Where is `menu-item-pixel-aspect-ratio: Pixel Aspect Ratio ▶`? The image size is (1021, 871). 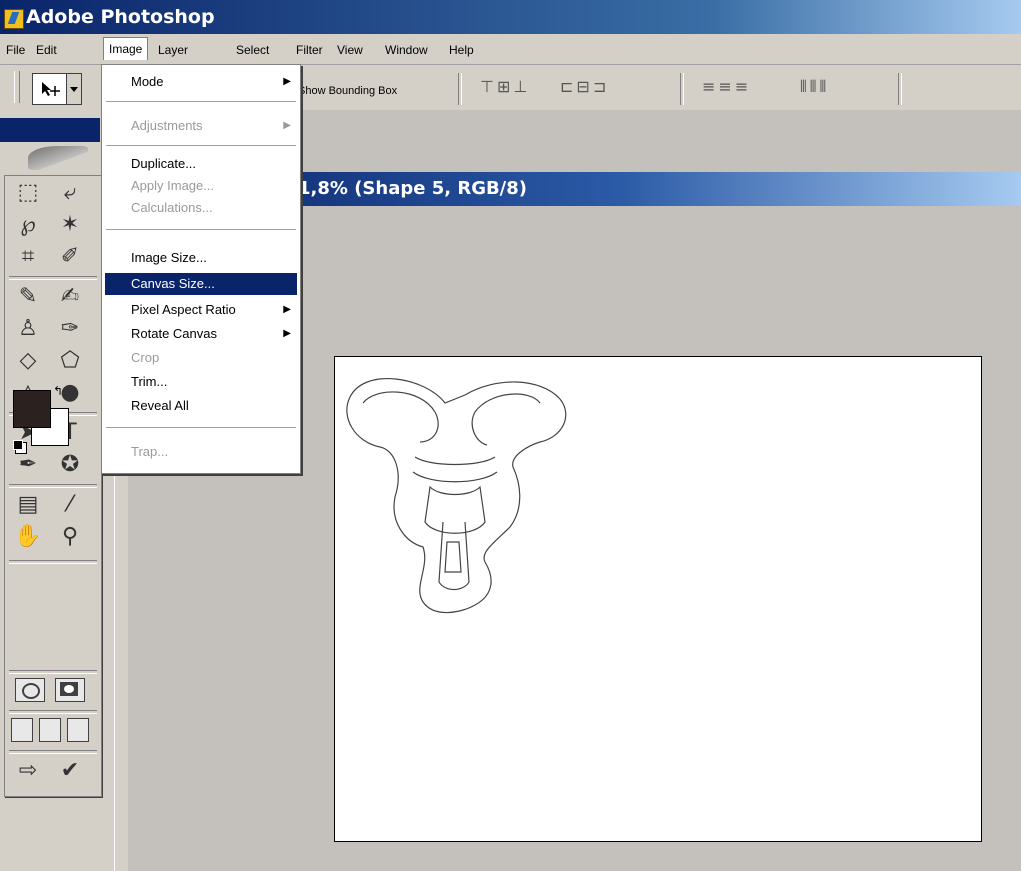
menu-item-pixel-aspect-ratio: Pixel Aspect Ratio ▶ is located at coordinates (201, 310).